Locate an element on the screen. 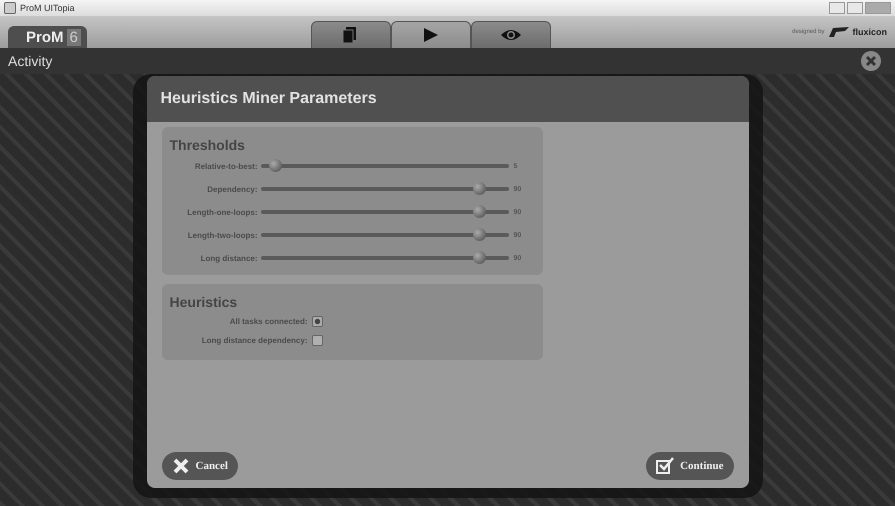  copy-icon is located at coordinates (350, 35).